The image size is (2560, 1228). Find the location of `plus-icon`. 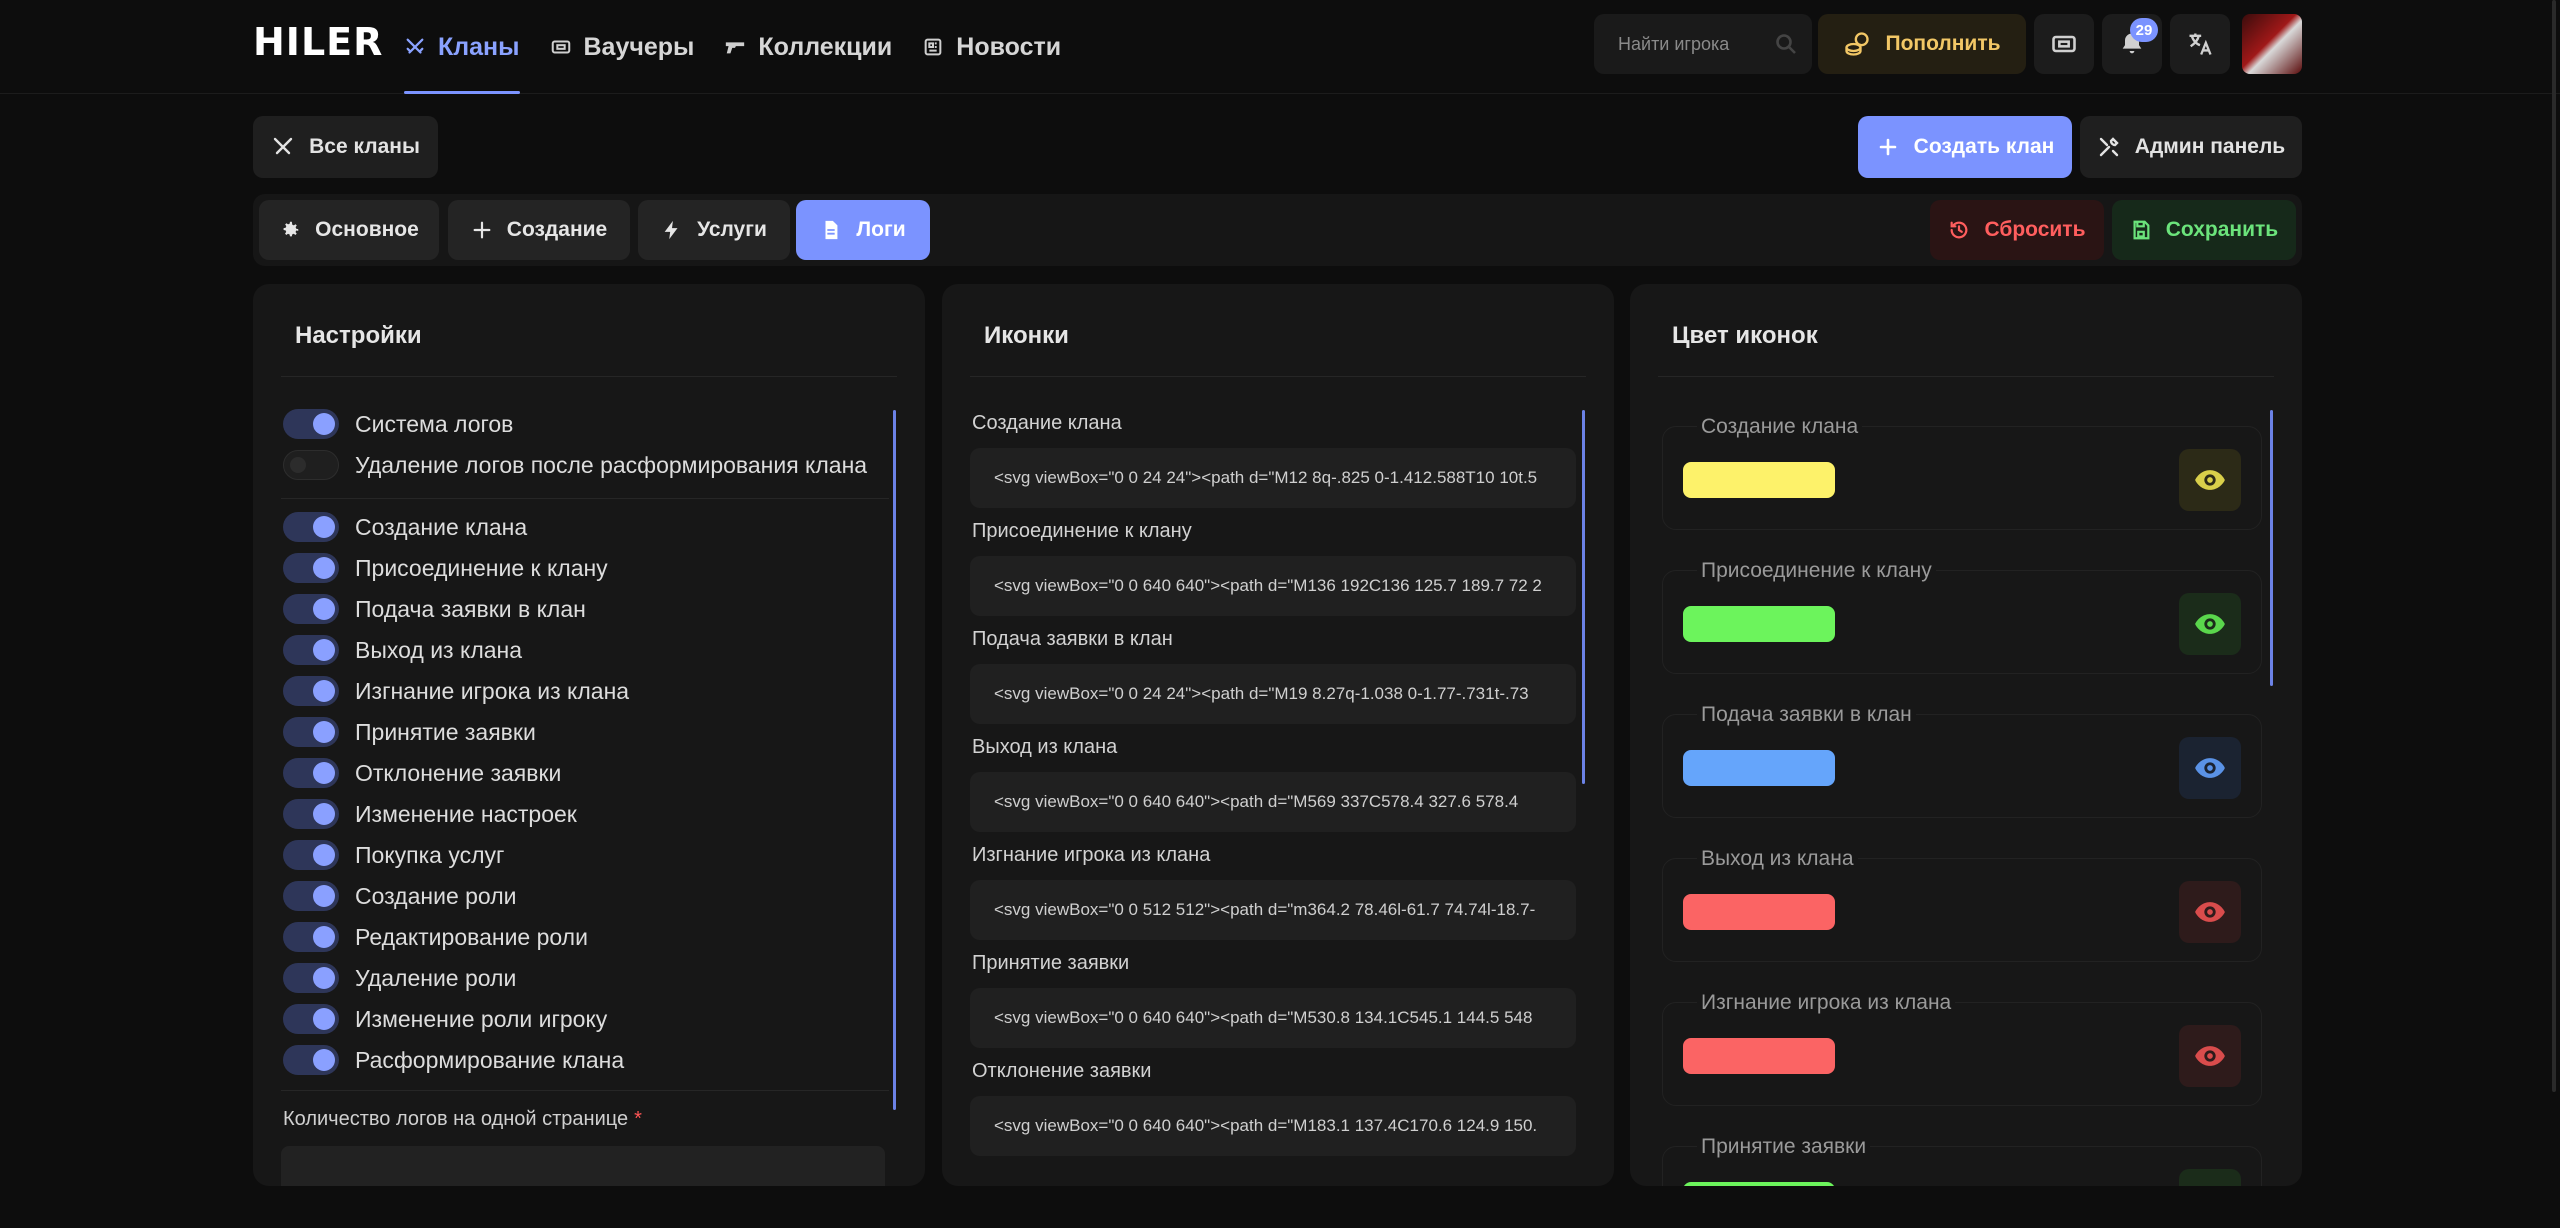

plus-icon is located at coordinates (482, 230).